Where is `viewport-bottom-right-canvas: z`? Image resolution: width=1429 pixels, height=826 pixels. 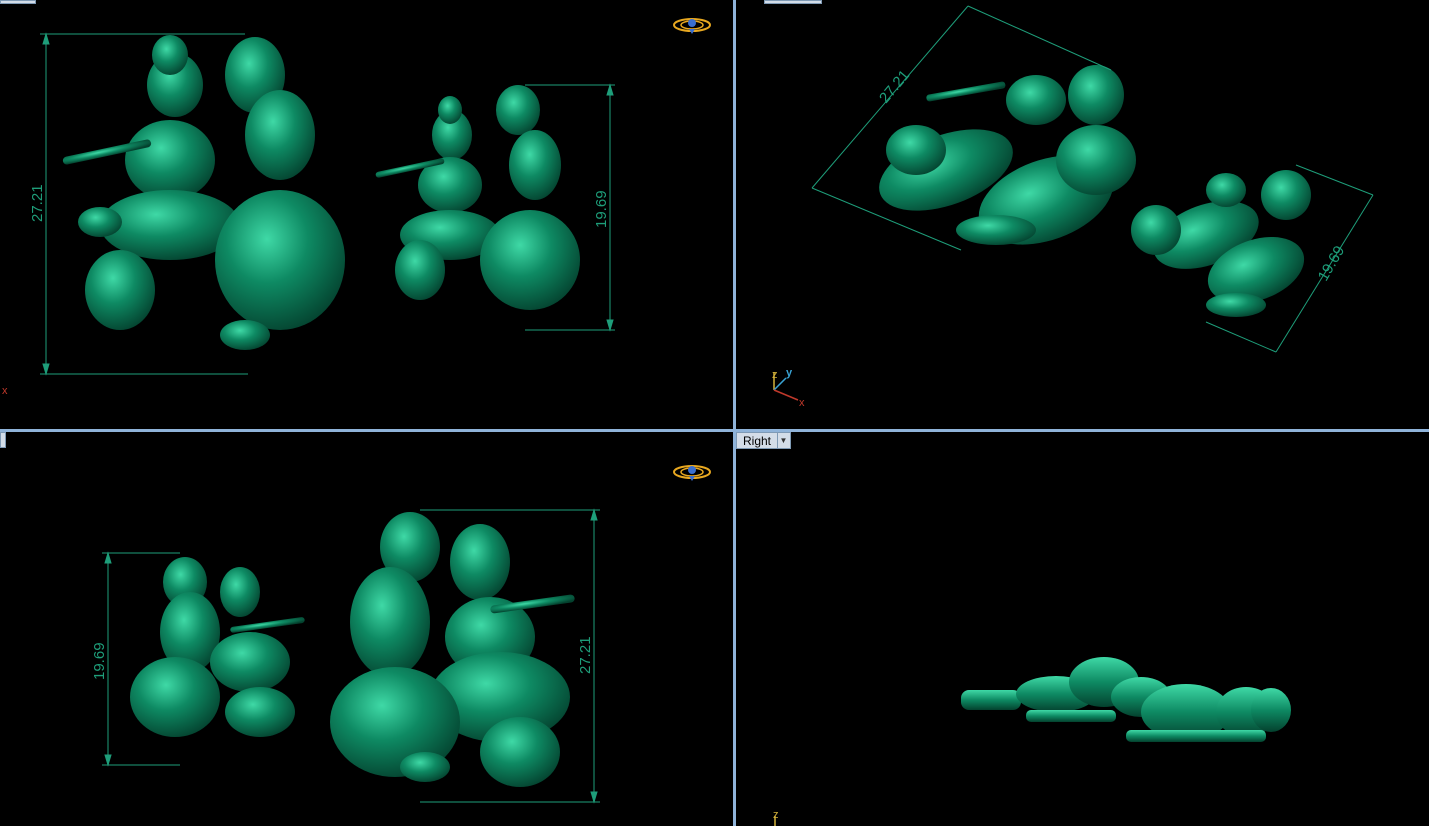
viewport-bottom-right-canvas: z is located at coordinates (1032, 741).